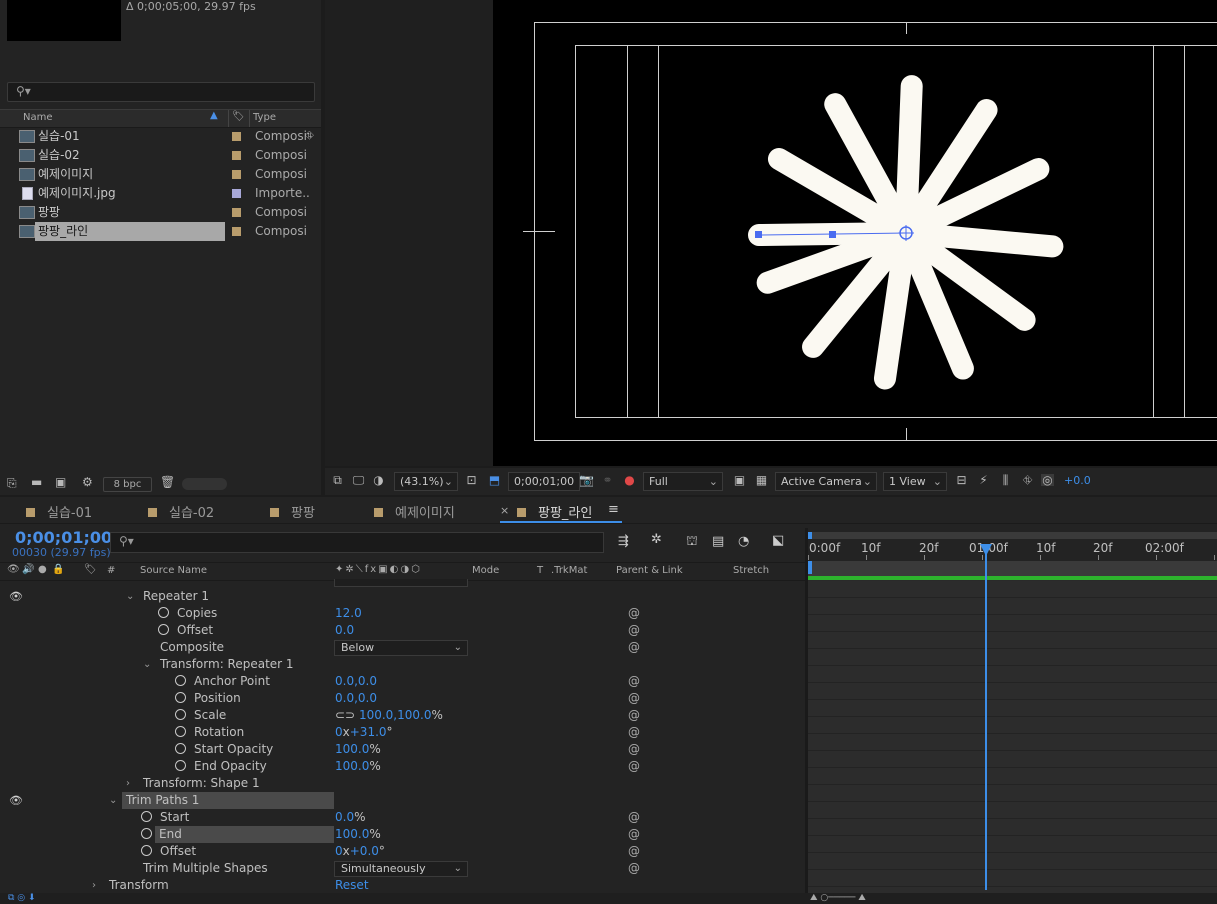 This screenshot has width=1217, height=904. What do you see at coordinates (471, 480) in the screenshot?
I see `fit-icon: ⊡` at bounding box center [471, 480].